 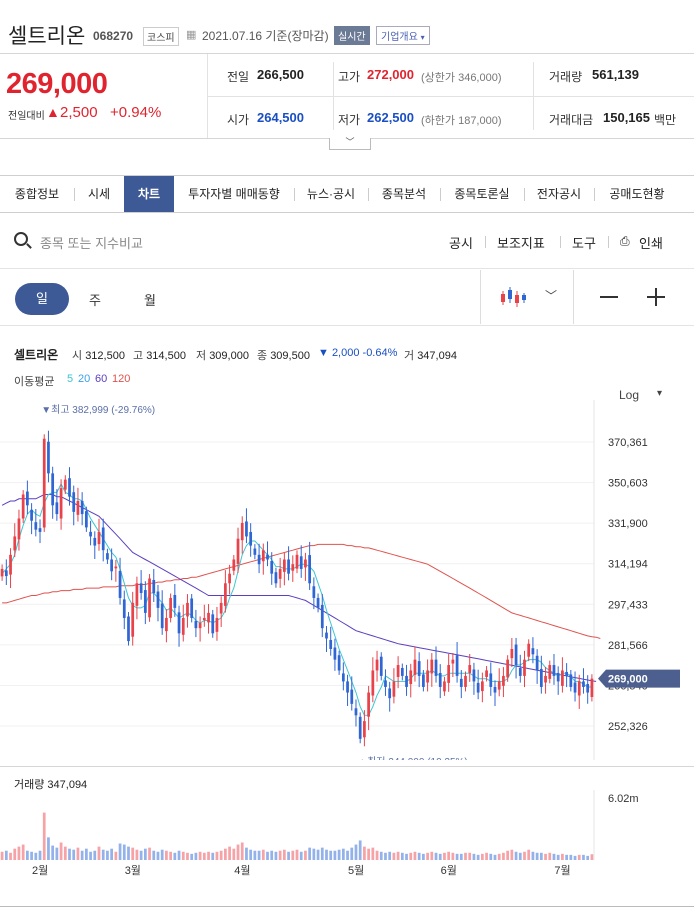 What do you see at coordinates (628, 484) in the screenshot?
I see `y-tick-label: 350,603` at bounding box center [628, 484].